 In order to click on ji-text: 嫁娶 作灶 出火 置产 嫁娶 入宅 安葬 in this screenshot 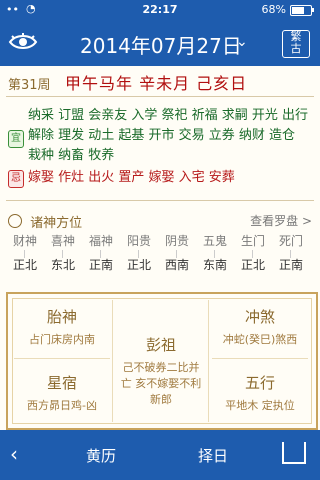, I will do `click(131, 177)`.